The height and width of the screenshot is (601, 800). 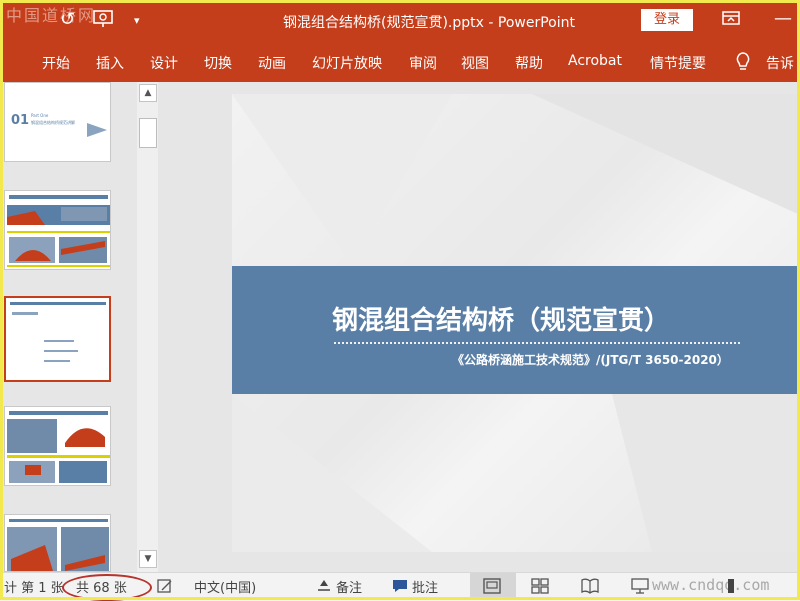 I want to click on reading-view-icon, so click(x=590, y=588).